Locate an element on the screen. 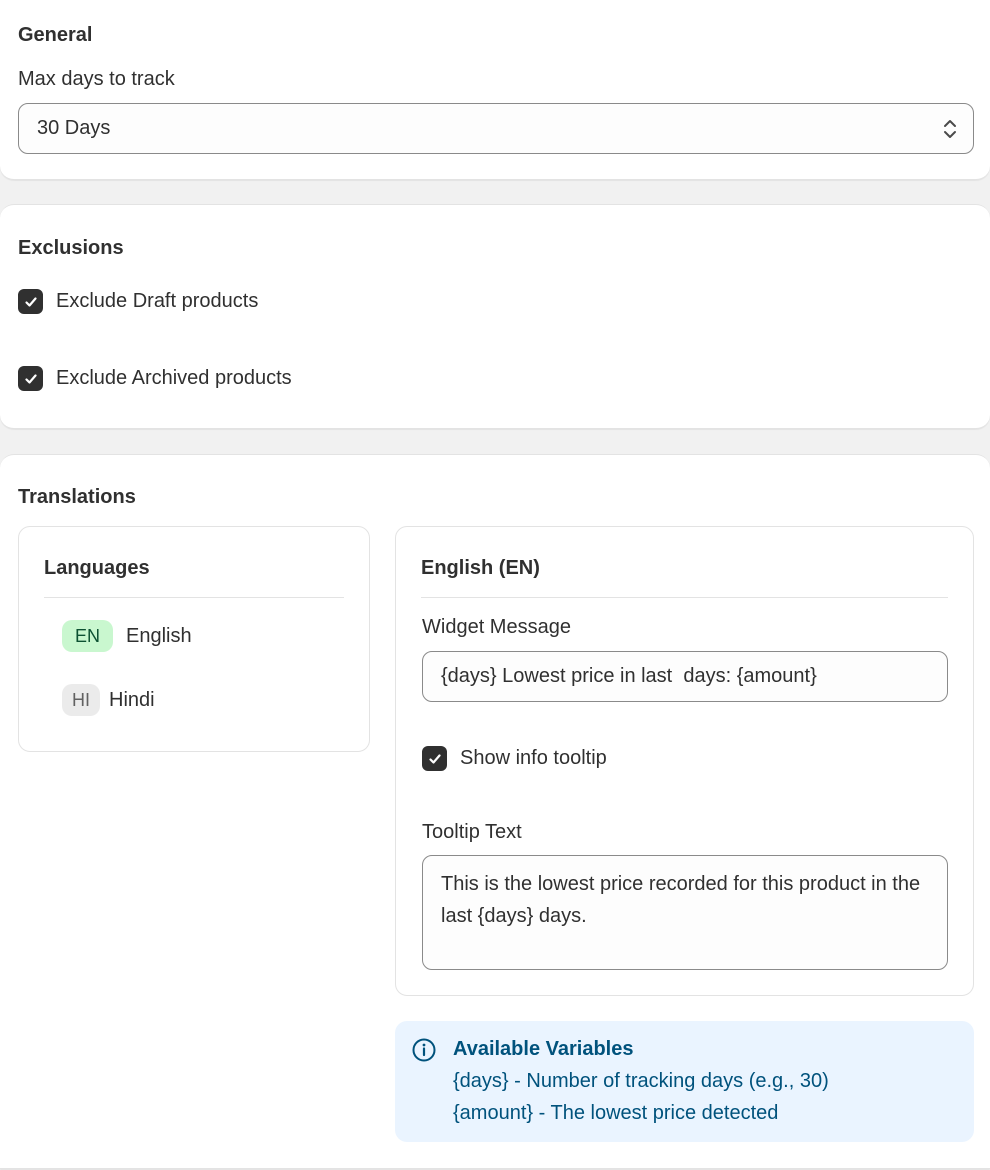 The image size is (990, 1170). language-item-english: EN English is located at coordinates (127, 636).